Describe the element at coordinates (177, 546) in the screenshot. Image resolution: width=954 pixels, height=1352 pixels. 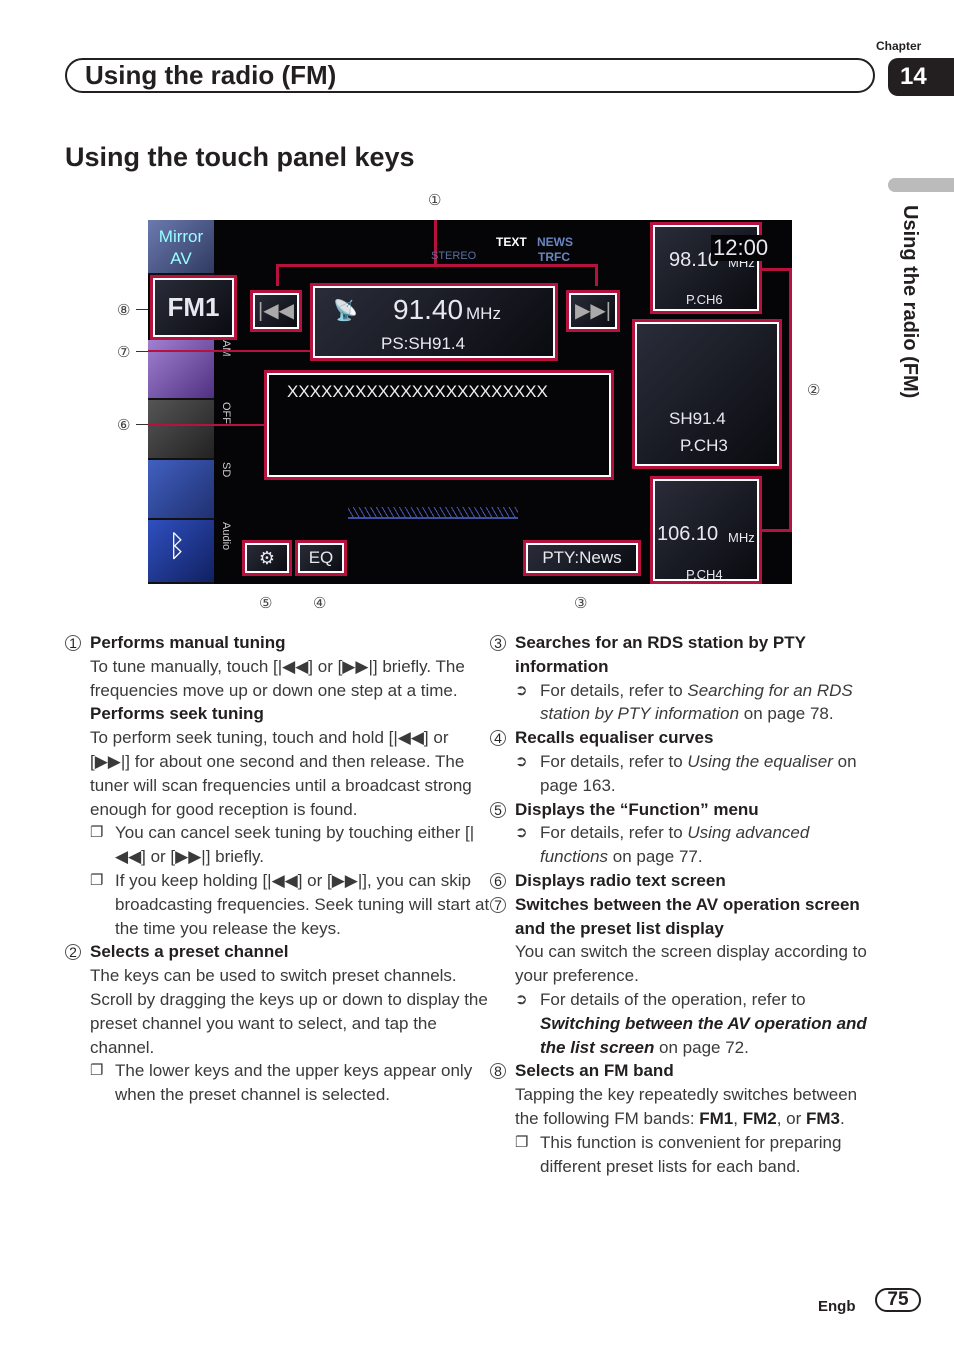
I see `bluetooth-icon: ᛒ` at that location.